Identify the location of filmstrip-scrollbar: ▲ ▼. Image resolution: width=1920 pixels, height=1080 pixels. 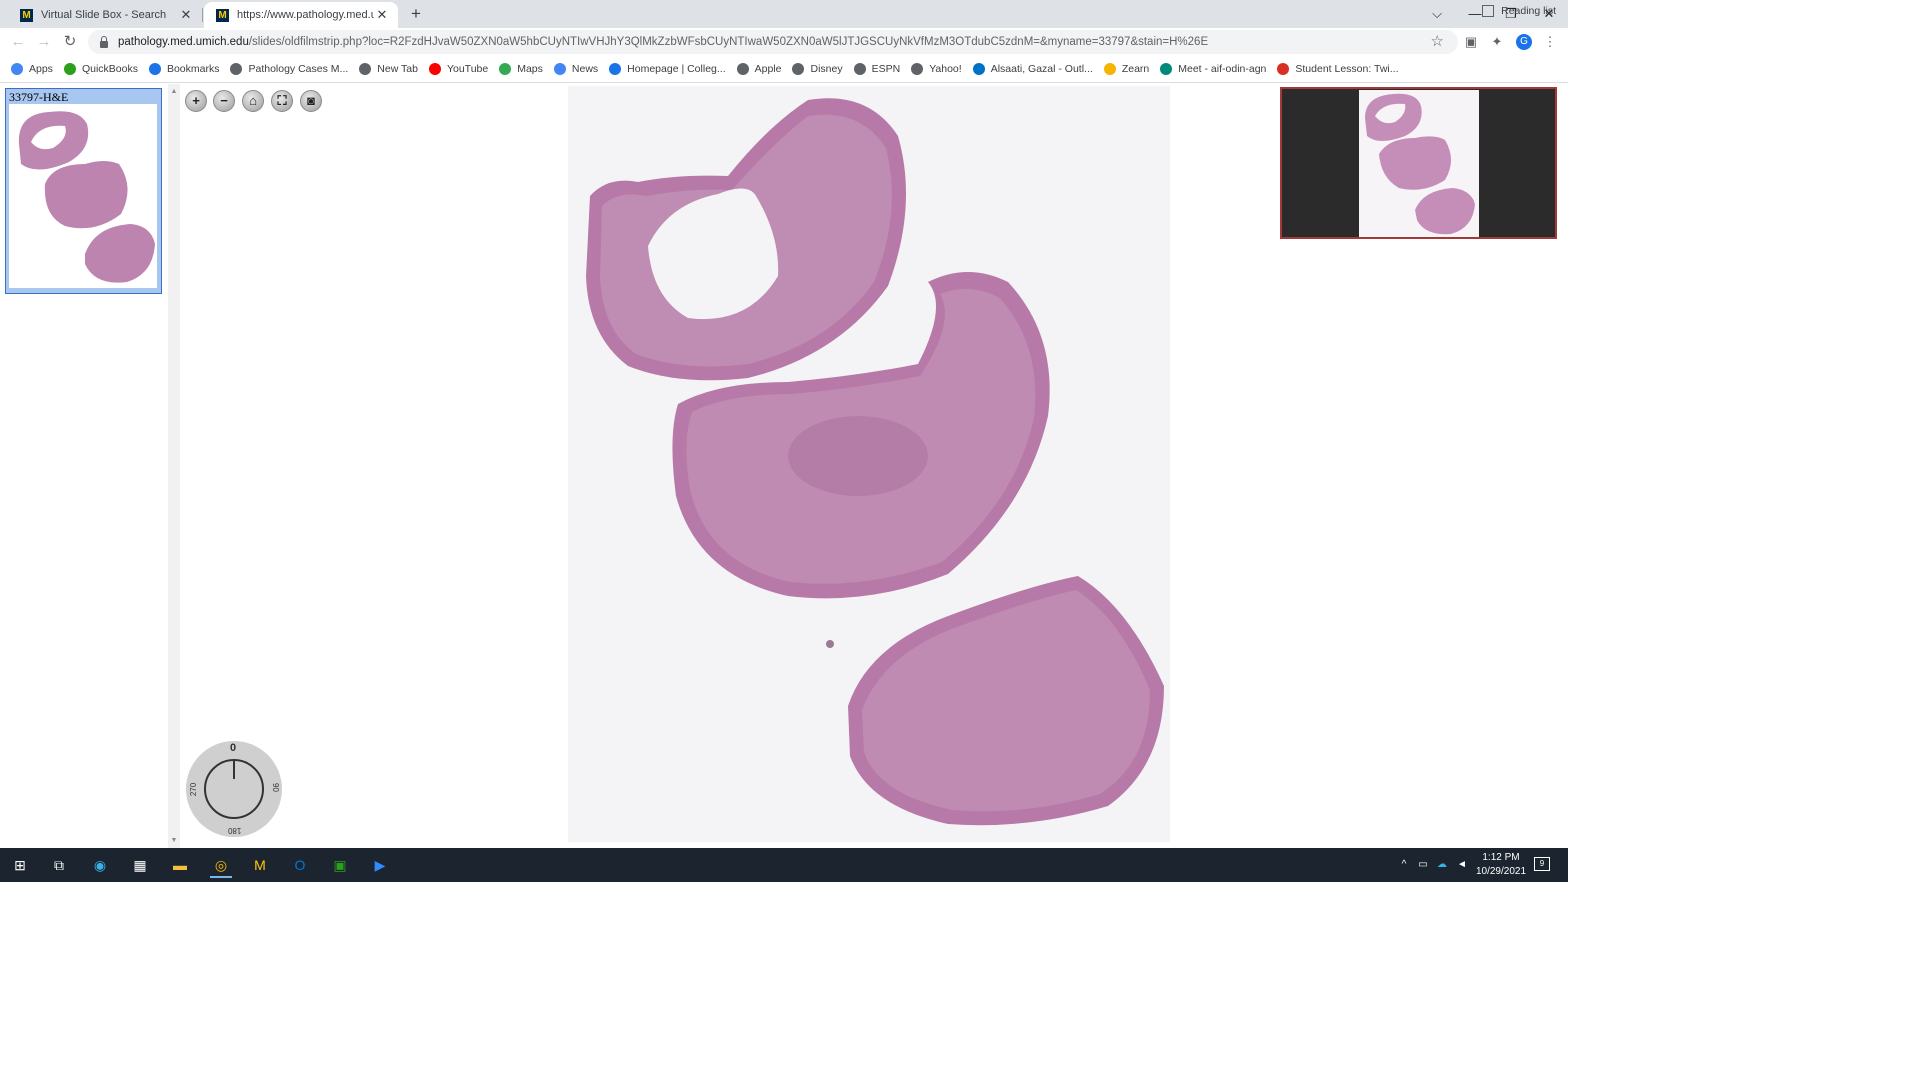
(174, 466).